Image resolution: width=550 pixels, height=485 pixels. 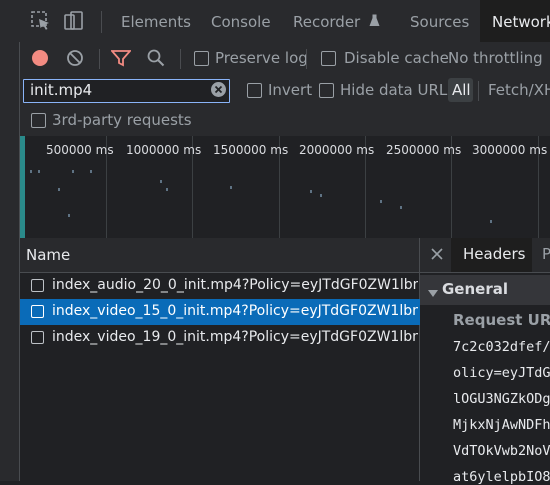 What do you see at coordinates (251, 150) in the screenshot?
I see `overview-tick: 1500000 ms` at bounding box center [251, 150].